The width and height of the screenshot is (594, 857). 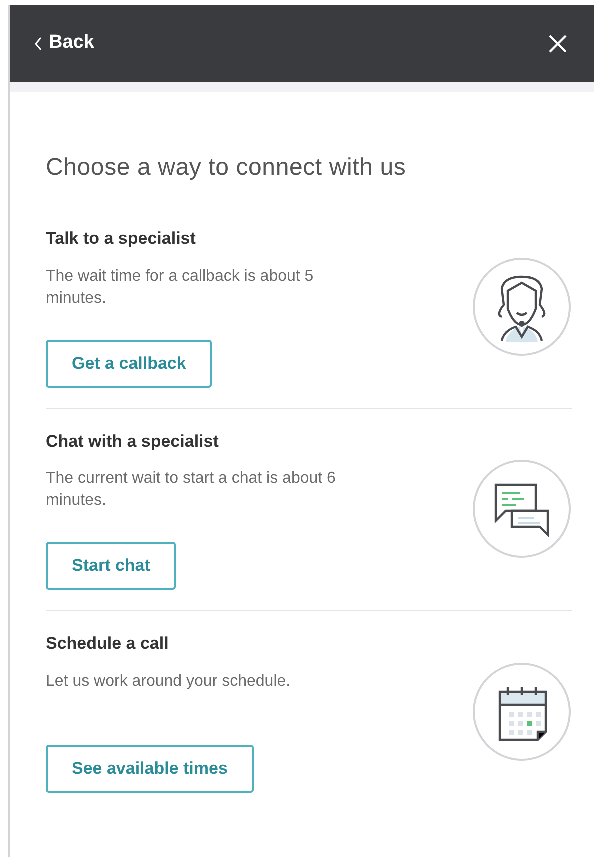 I want to click on agent-headset-icon, so click(x=522, y=306).